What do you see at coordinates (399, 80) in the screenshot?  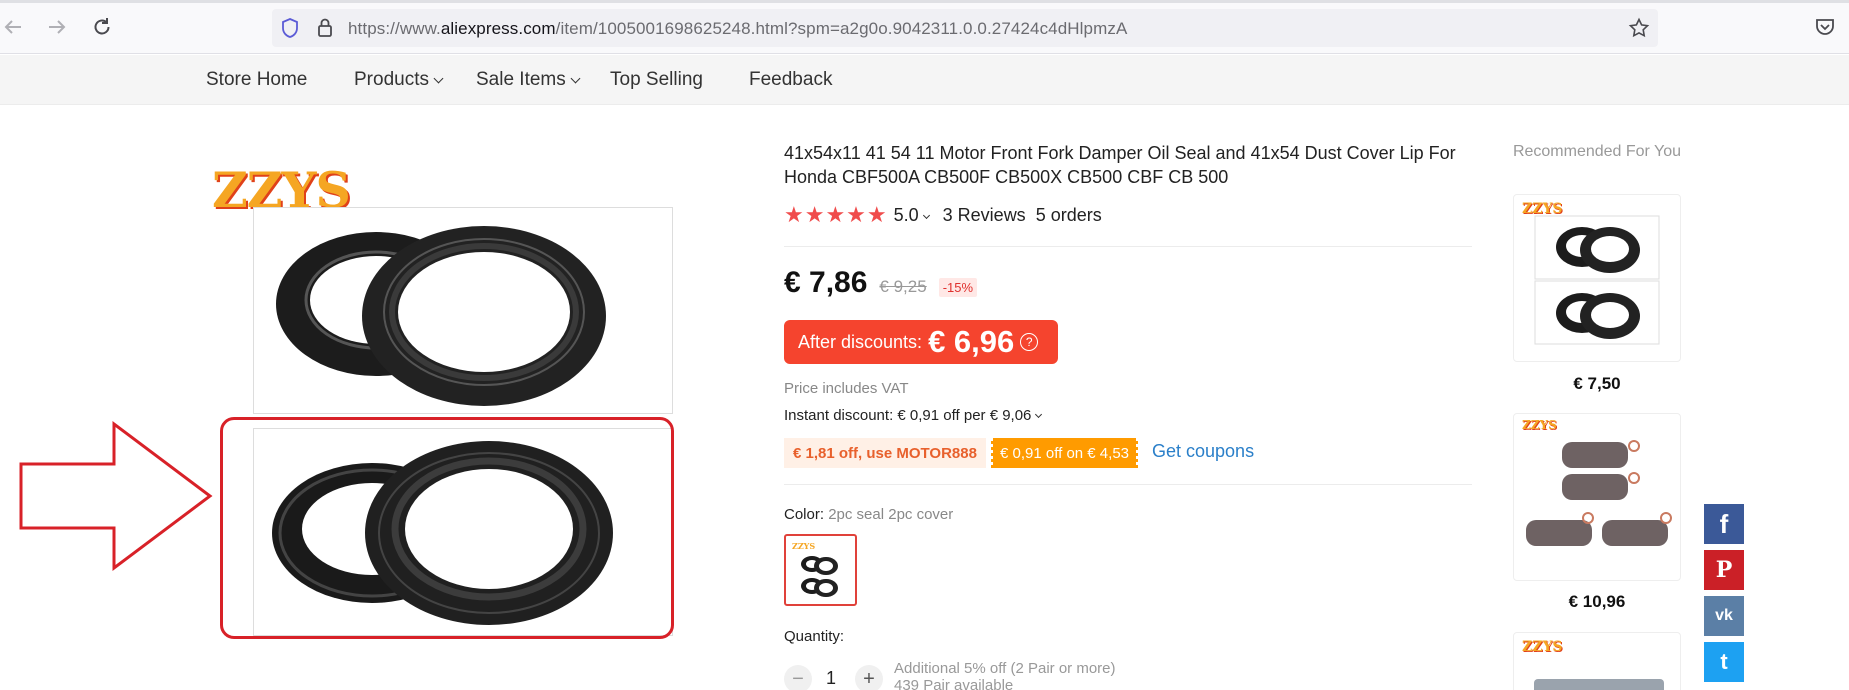 I see `nav-products: Products` at bounding box center [399, 80].